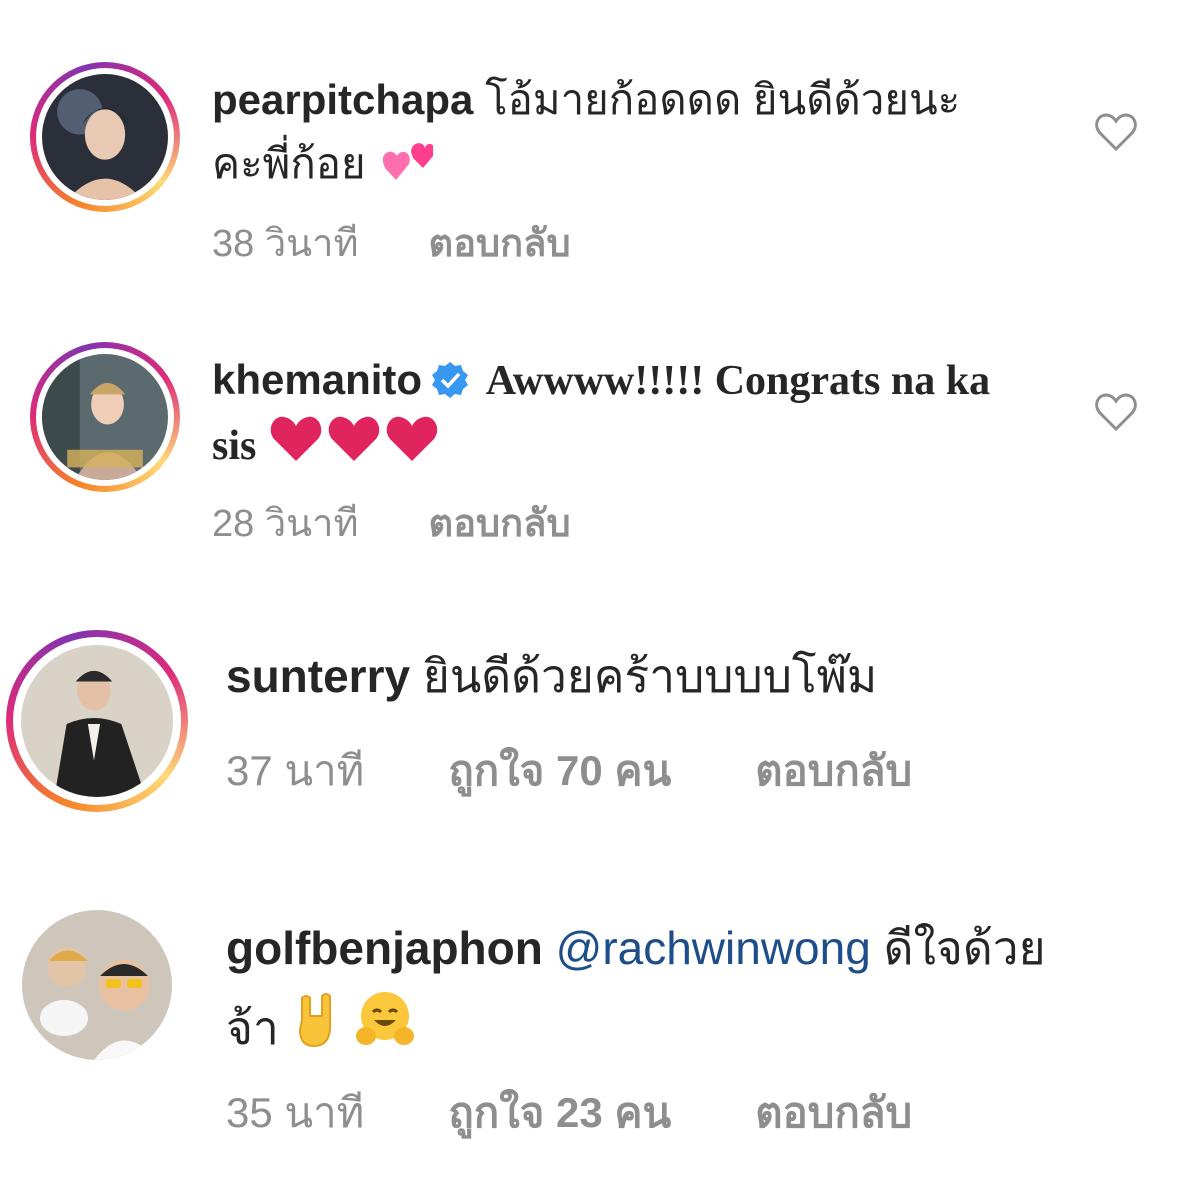 The width and height of the screenshot is (1200, 1200). Describe the element at coordinates (391, 242) in the screenshot. I see `comment-meta: 38 วินาที ตอบกลับ` at that location.